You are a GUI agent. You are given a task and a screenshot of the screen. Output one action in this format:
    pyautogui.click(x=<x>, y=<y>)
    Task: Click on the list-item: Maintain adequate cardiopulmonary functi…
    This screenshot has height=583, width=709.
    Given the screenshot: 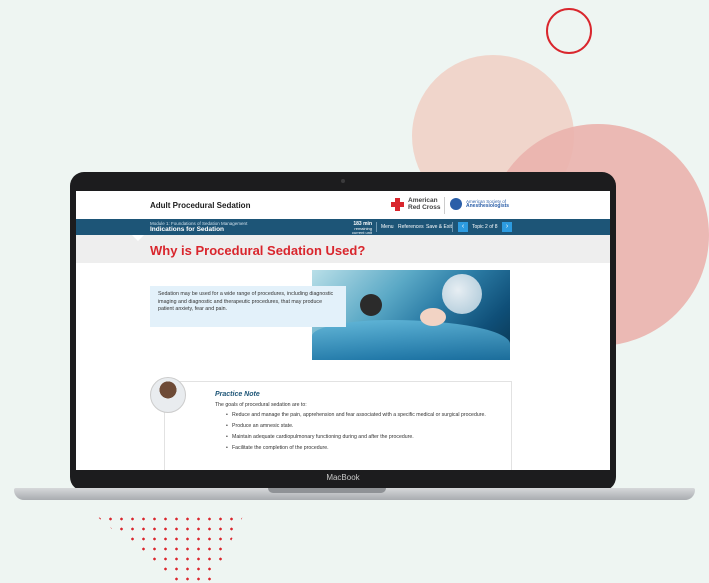 What is the action you would take?
    pyautogui.click(x=357, y=437)
    